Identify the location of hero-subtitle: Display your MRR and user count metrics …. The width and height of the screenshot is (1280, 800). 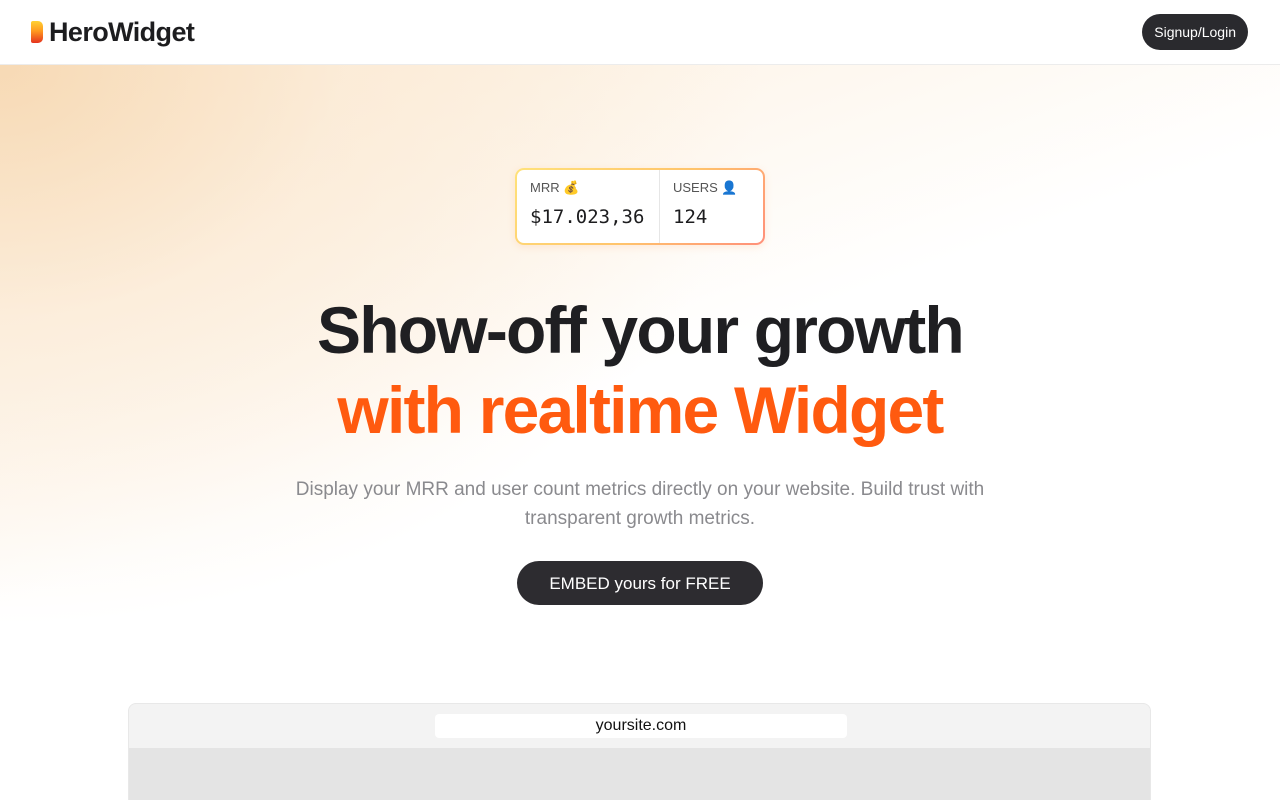
(640, 504).